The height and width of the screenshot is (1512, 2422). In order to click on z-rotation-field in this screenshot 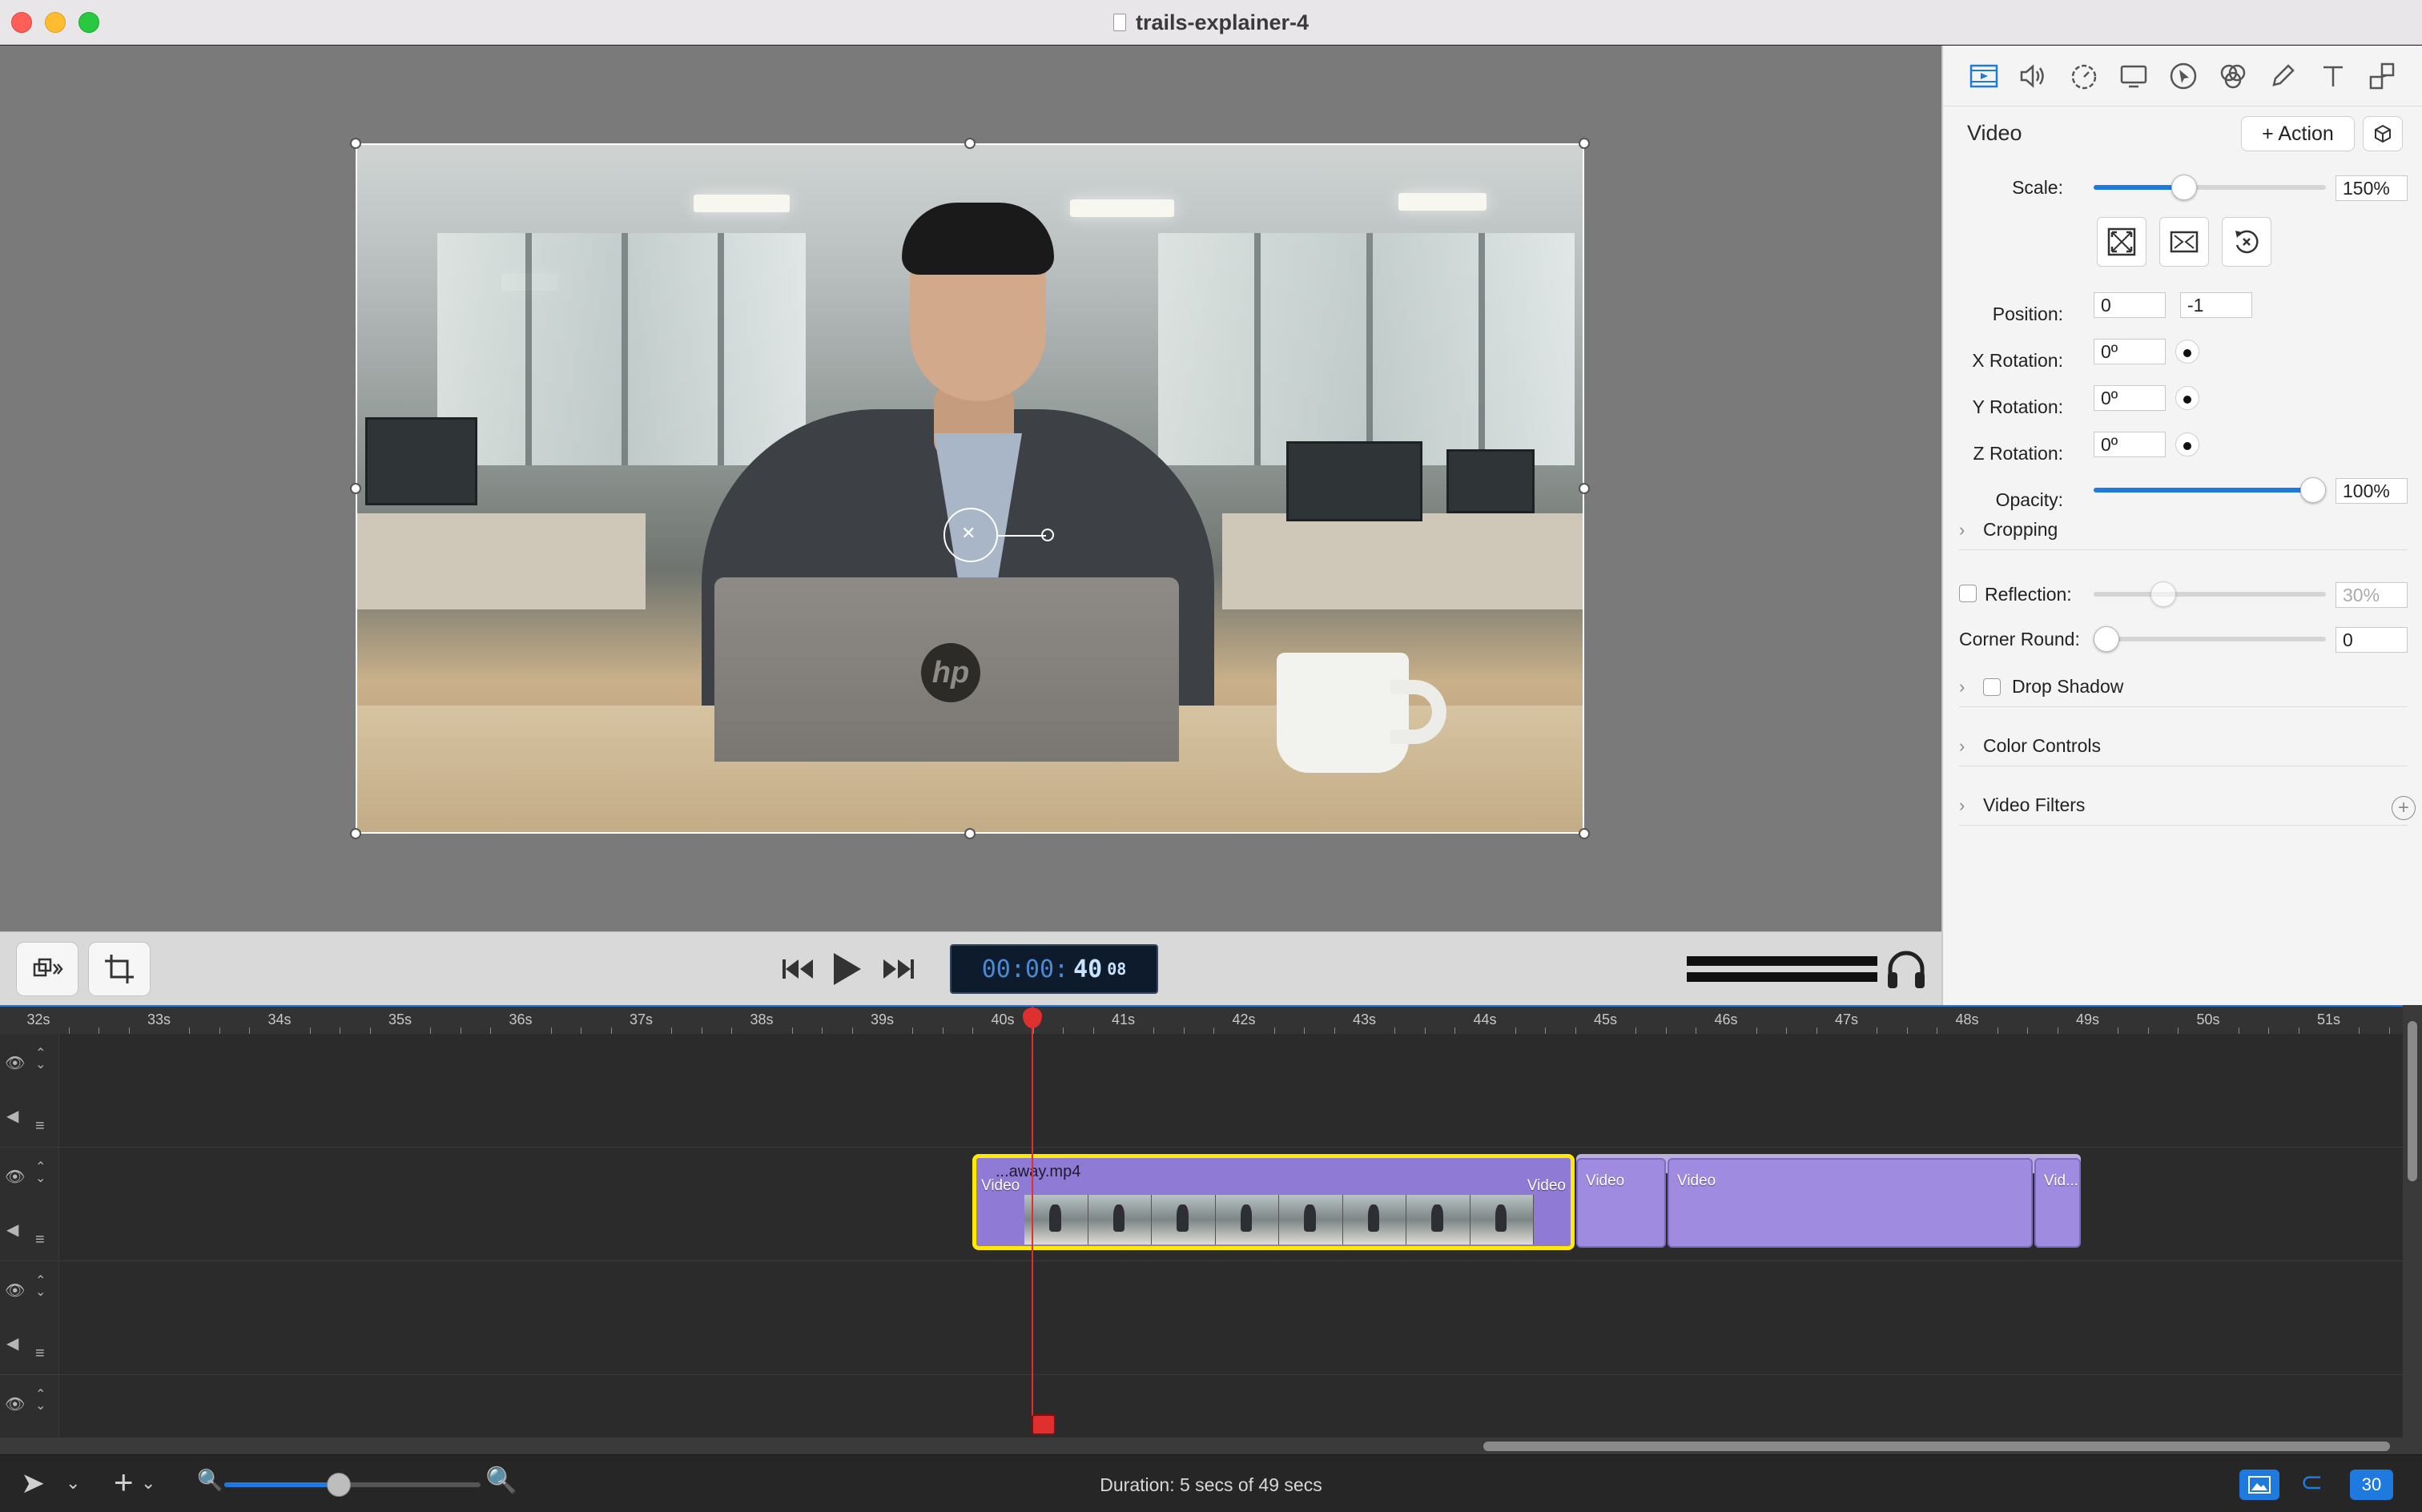, I will do `click(2130, 444)`.